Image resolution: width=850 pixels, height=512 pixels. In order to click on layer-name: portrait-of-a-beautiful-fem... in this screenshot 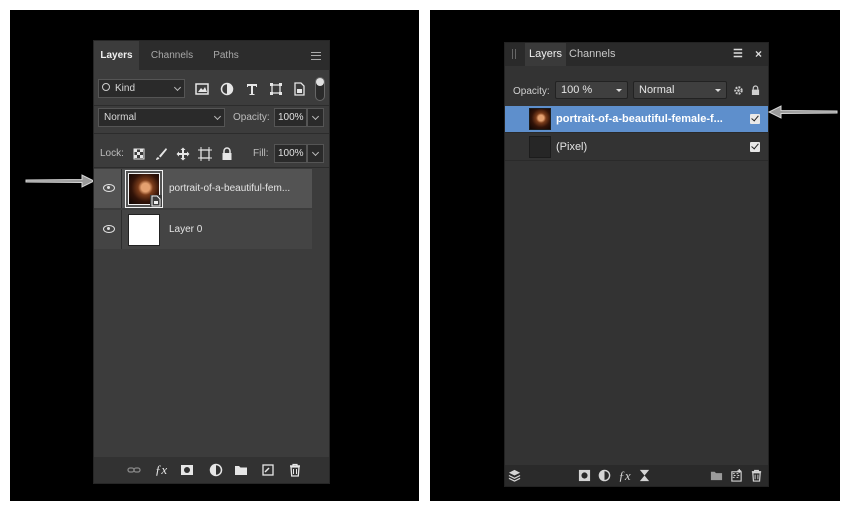, I will do `click(230, 188)`.